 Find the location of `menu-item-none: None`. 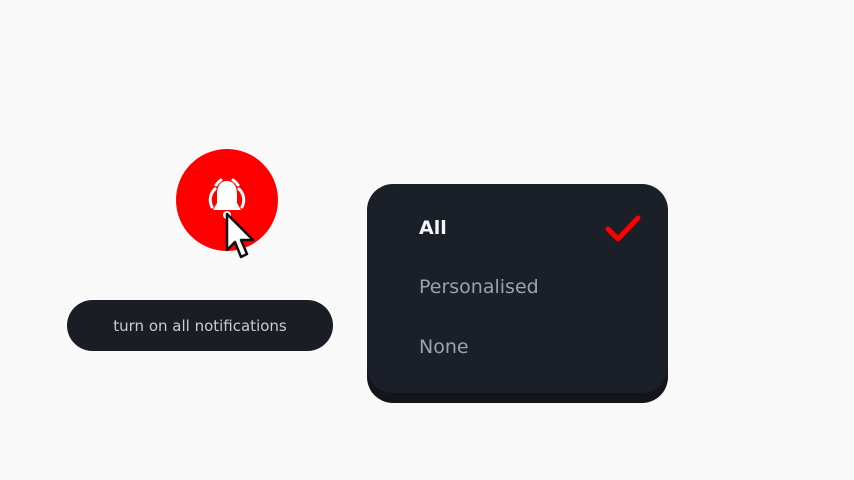

menu-item-none: None is located at coordinates (517, 347).